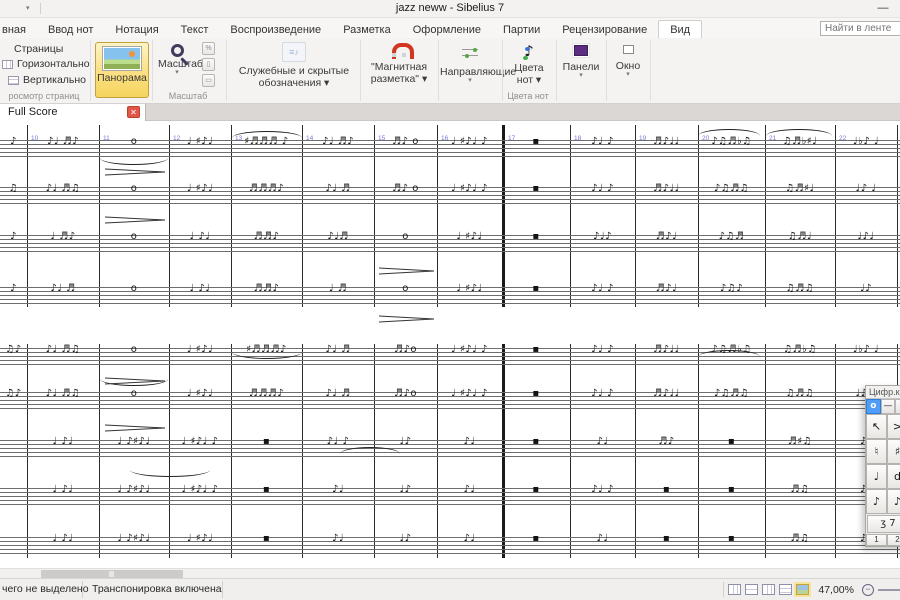  I want to click on keypad-layout-tab-3: ♪, so click(897, 406).